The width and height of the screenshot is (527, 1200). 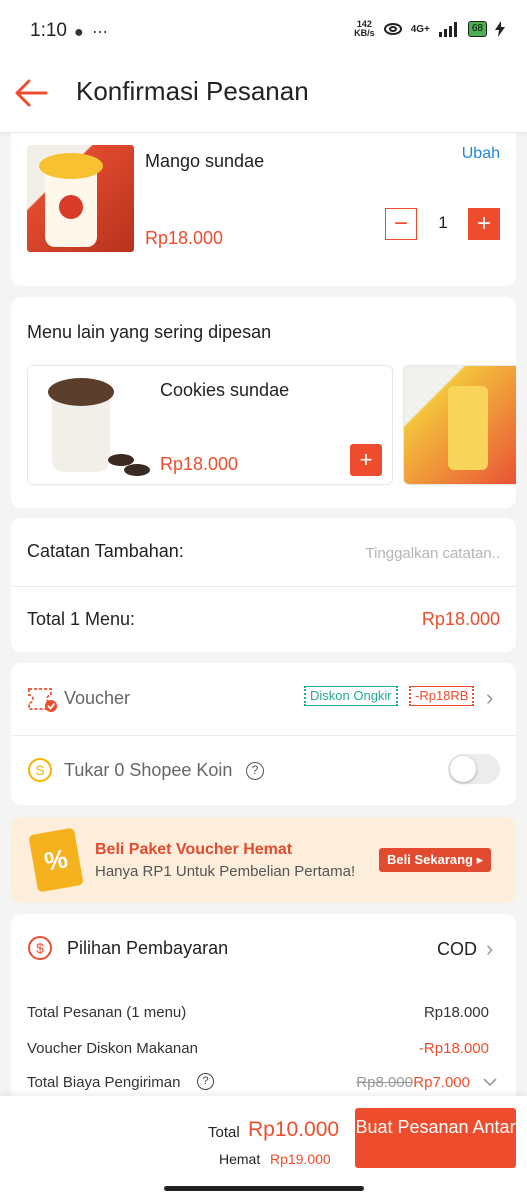 What do you see at coordinates (432, 553) in the screenshot?
I see `notes-input: Tinggalkan catatan..` at bounding box center [432, 553].